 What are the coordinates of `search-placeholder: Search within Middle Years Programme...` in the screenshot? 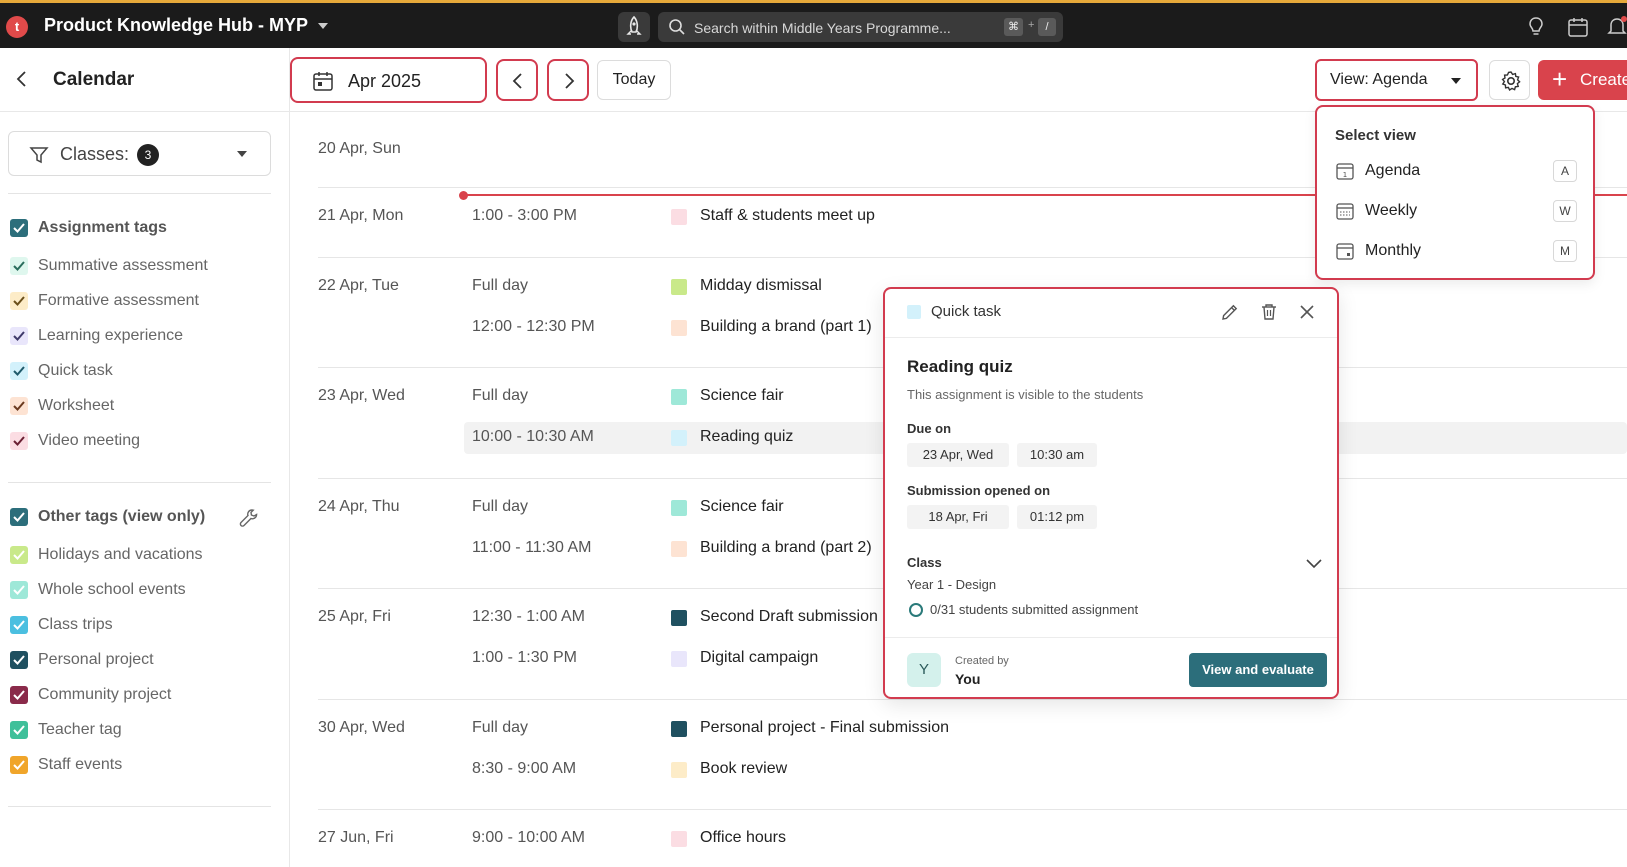 It's located at (822, 28).